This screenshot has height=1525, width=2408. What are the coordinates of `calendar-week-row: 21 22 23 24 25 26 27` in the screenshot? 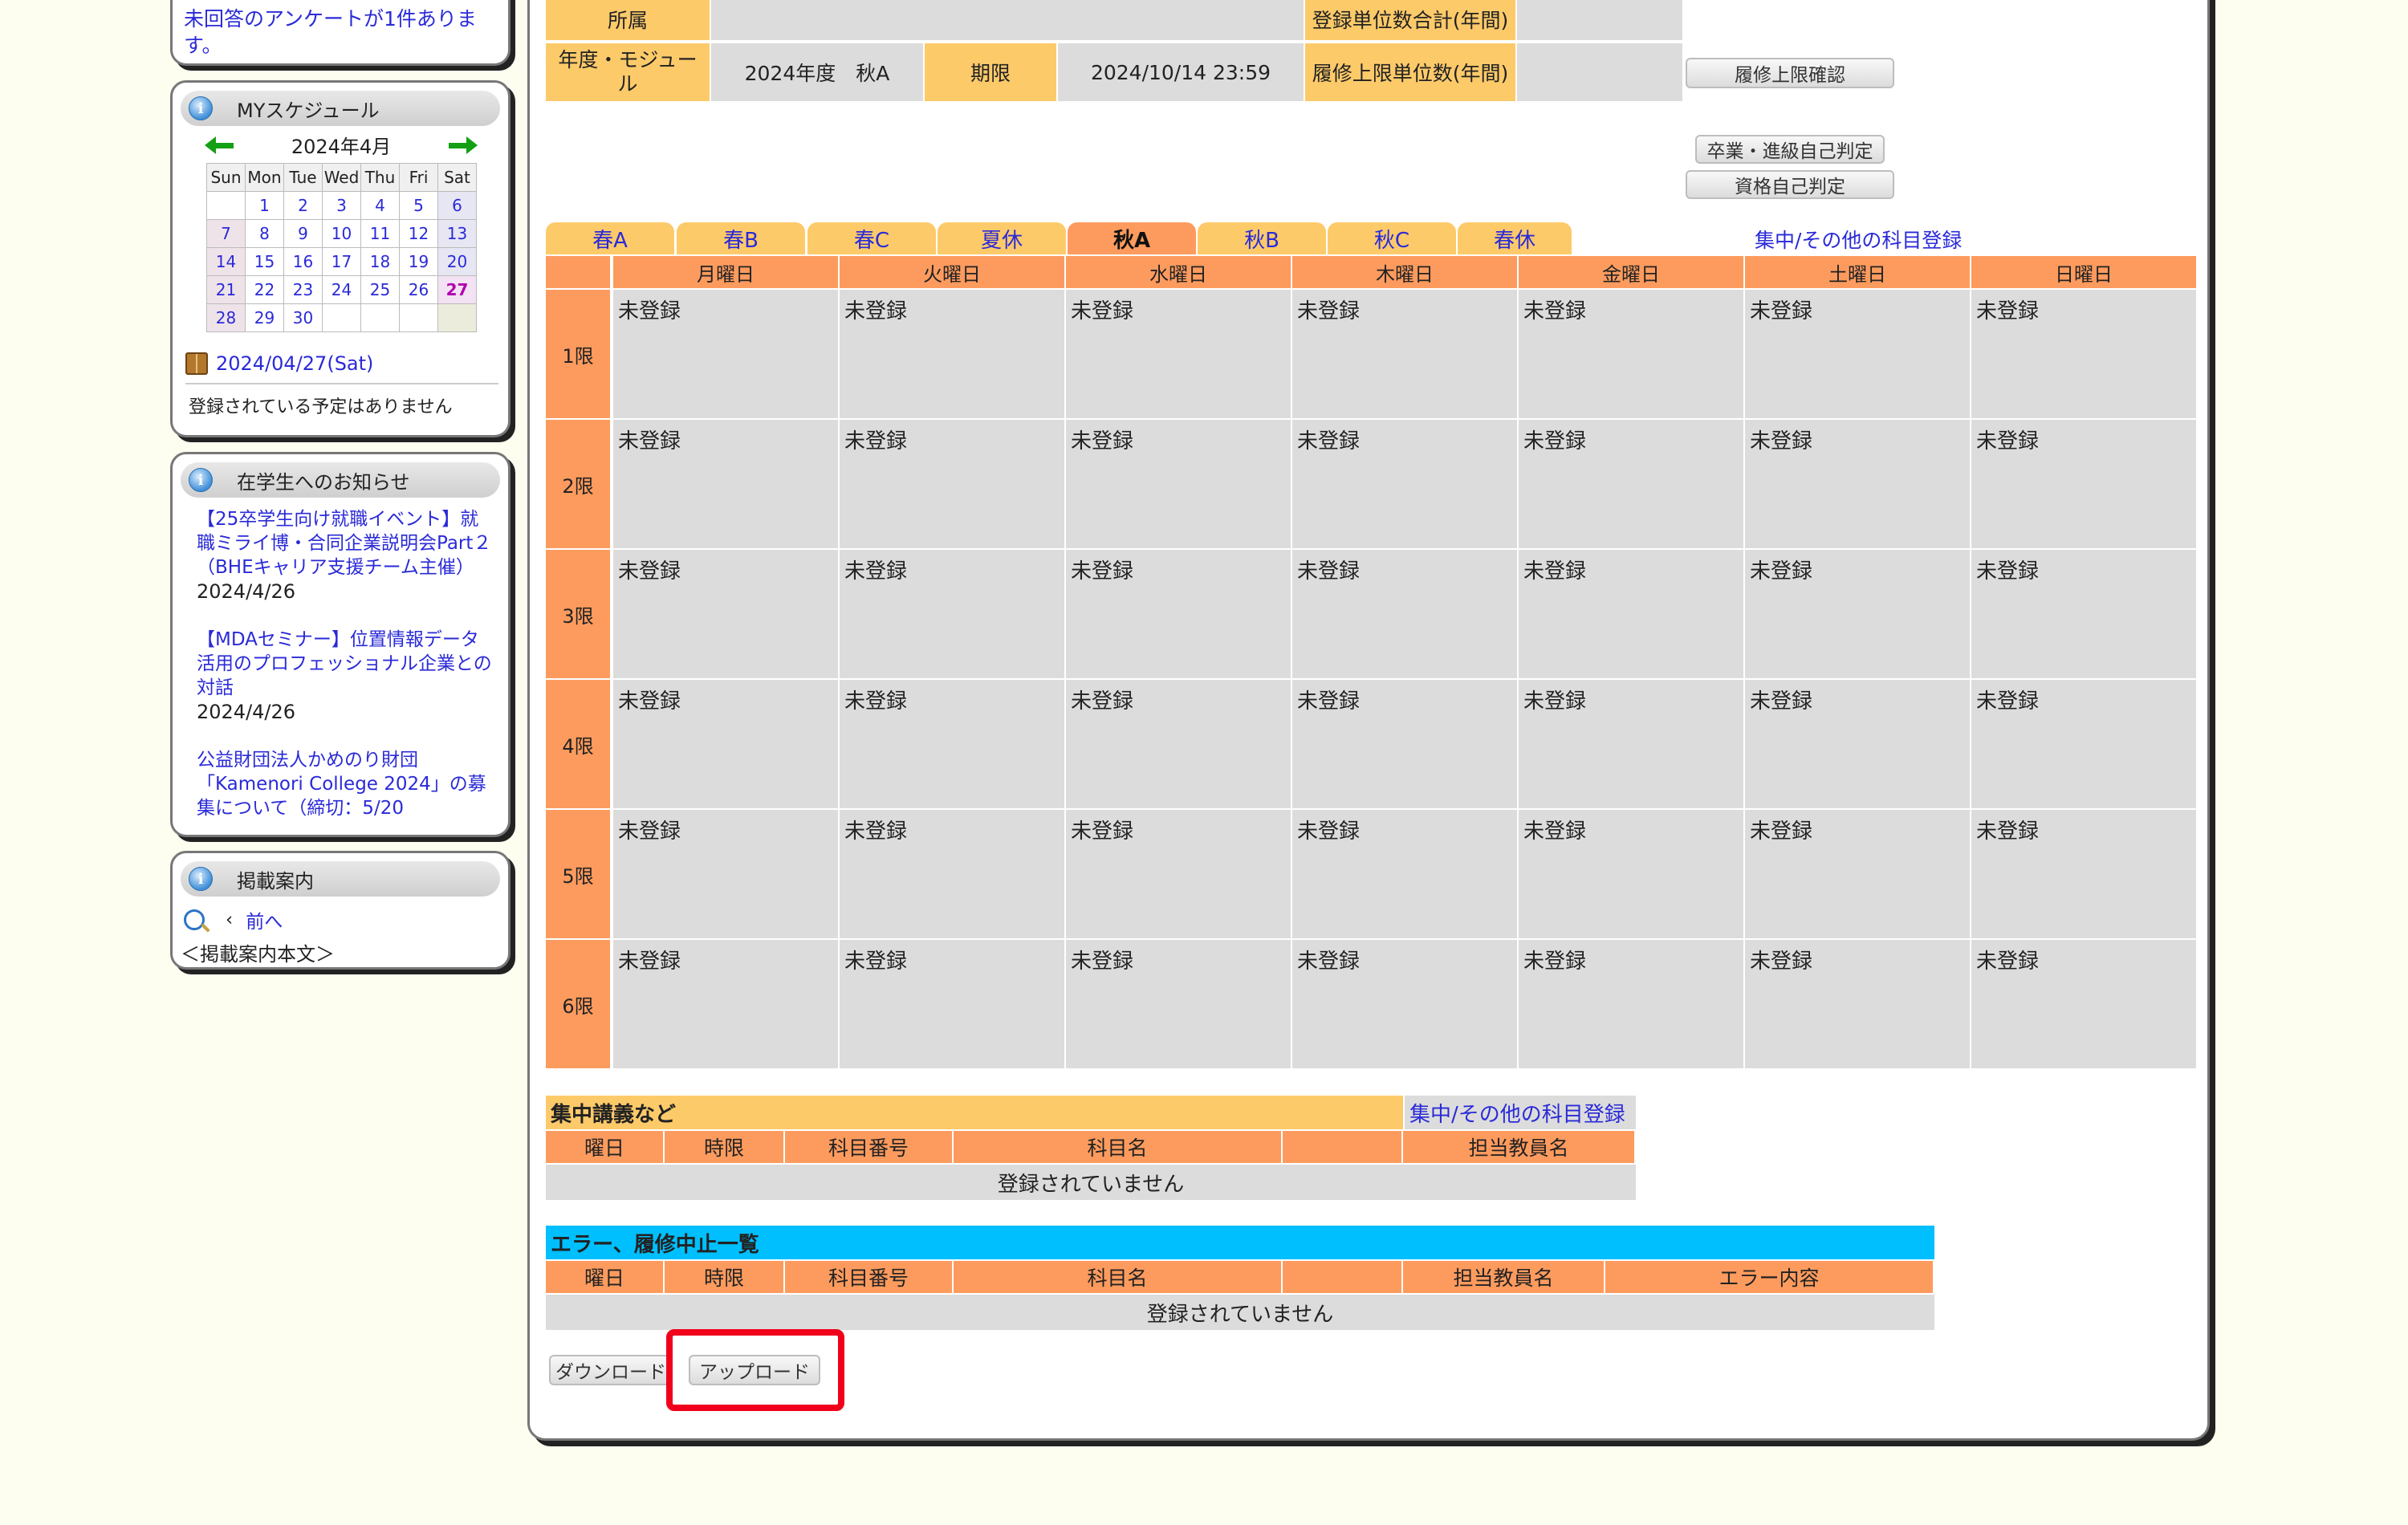 It's located at (341, 289).